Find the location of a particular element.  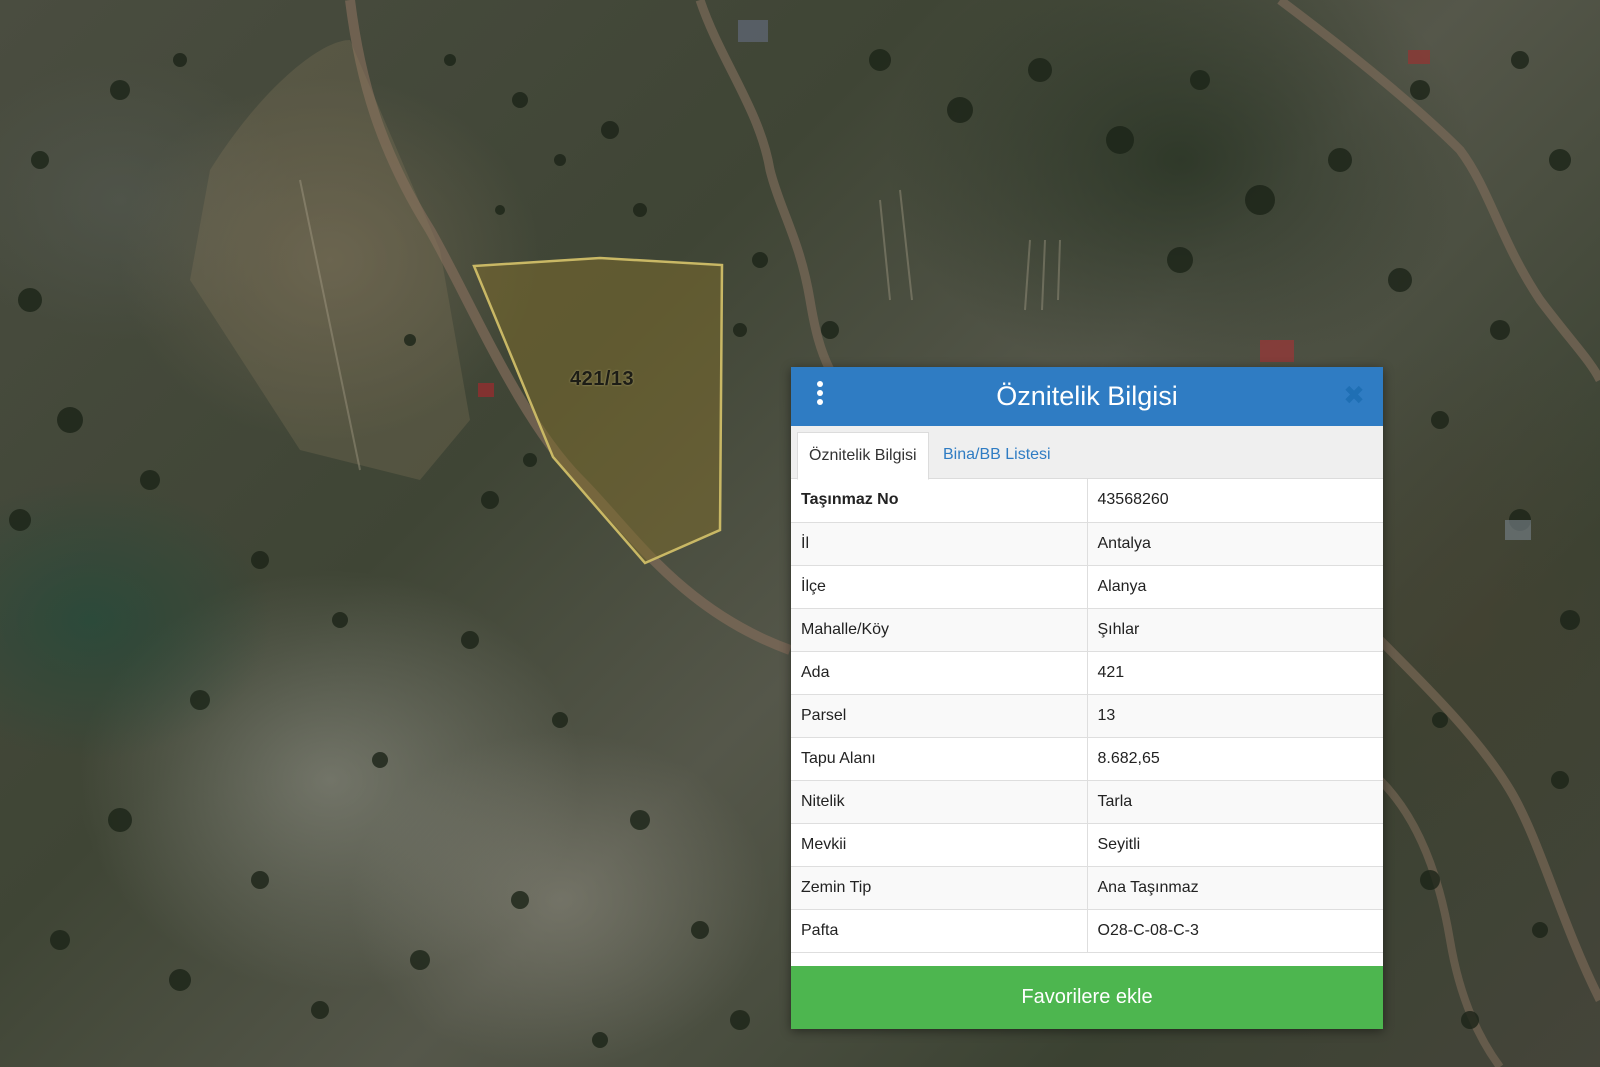

tab-attribute-info: Öznitelik Bilgisi is located at coordinates (863, 456).